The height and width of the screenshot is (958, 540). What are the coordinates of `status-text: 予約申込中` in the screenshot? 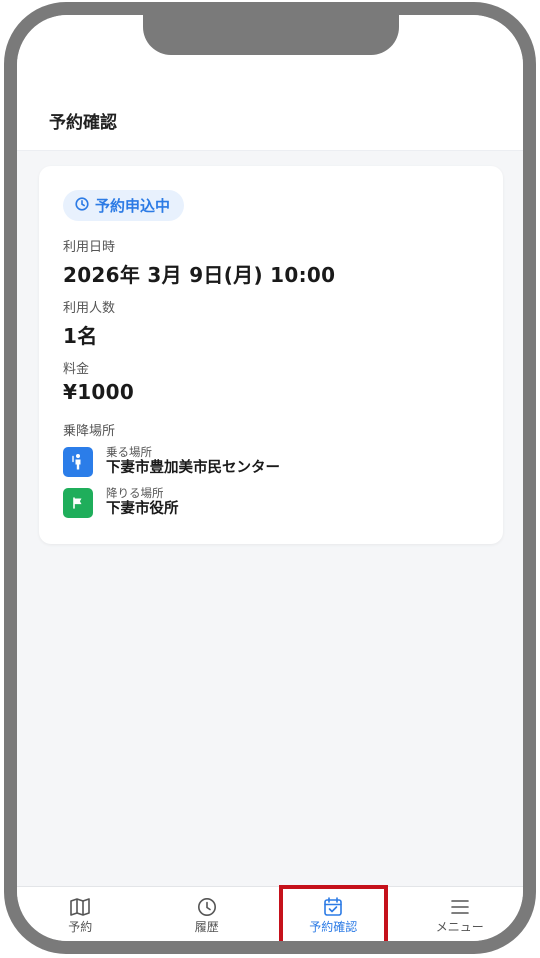 It's located at (133, 206).